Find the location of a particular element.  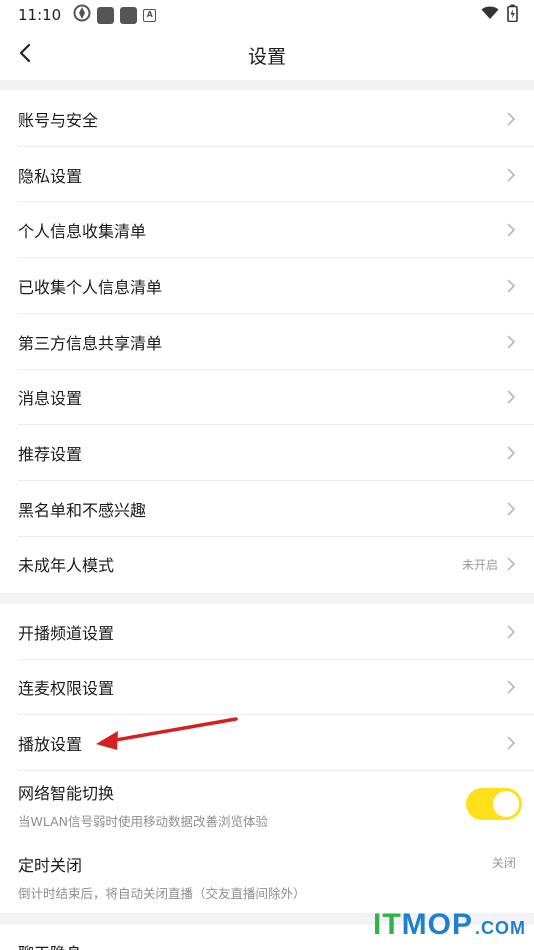

annotation-arrow is located at coordinates (167, 733).